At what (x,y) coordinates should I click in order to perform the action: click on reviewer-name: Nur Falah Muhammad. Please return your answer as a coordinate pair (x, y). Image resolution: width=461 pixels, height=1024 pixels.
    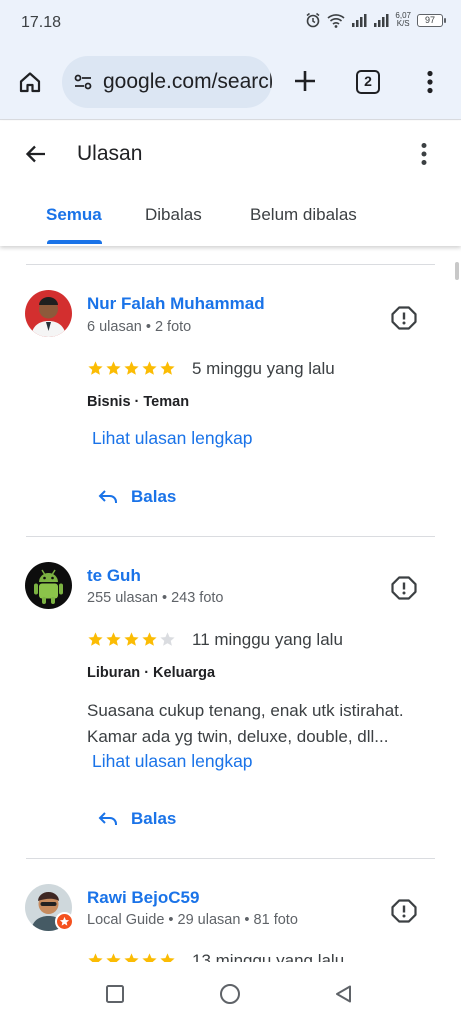
    Looking at the image, I should click on (176, 304).